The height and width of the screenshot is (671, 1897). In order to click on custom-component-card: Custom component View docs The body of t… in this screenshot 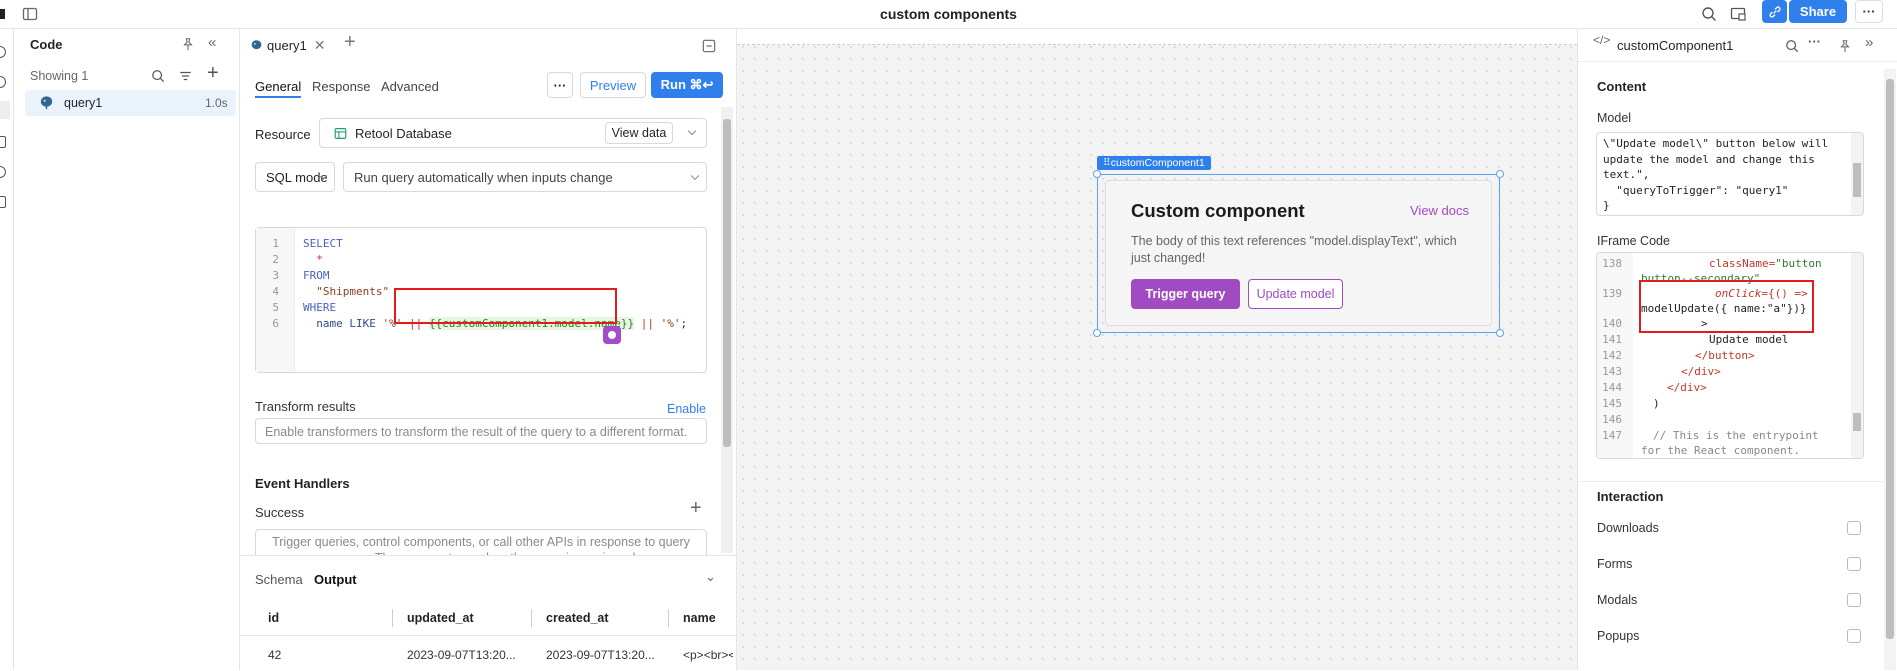, I will do `click(1298, 253)`.